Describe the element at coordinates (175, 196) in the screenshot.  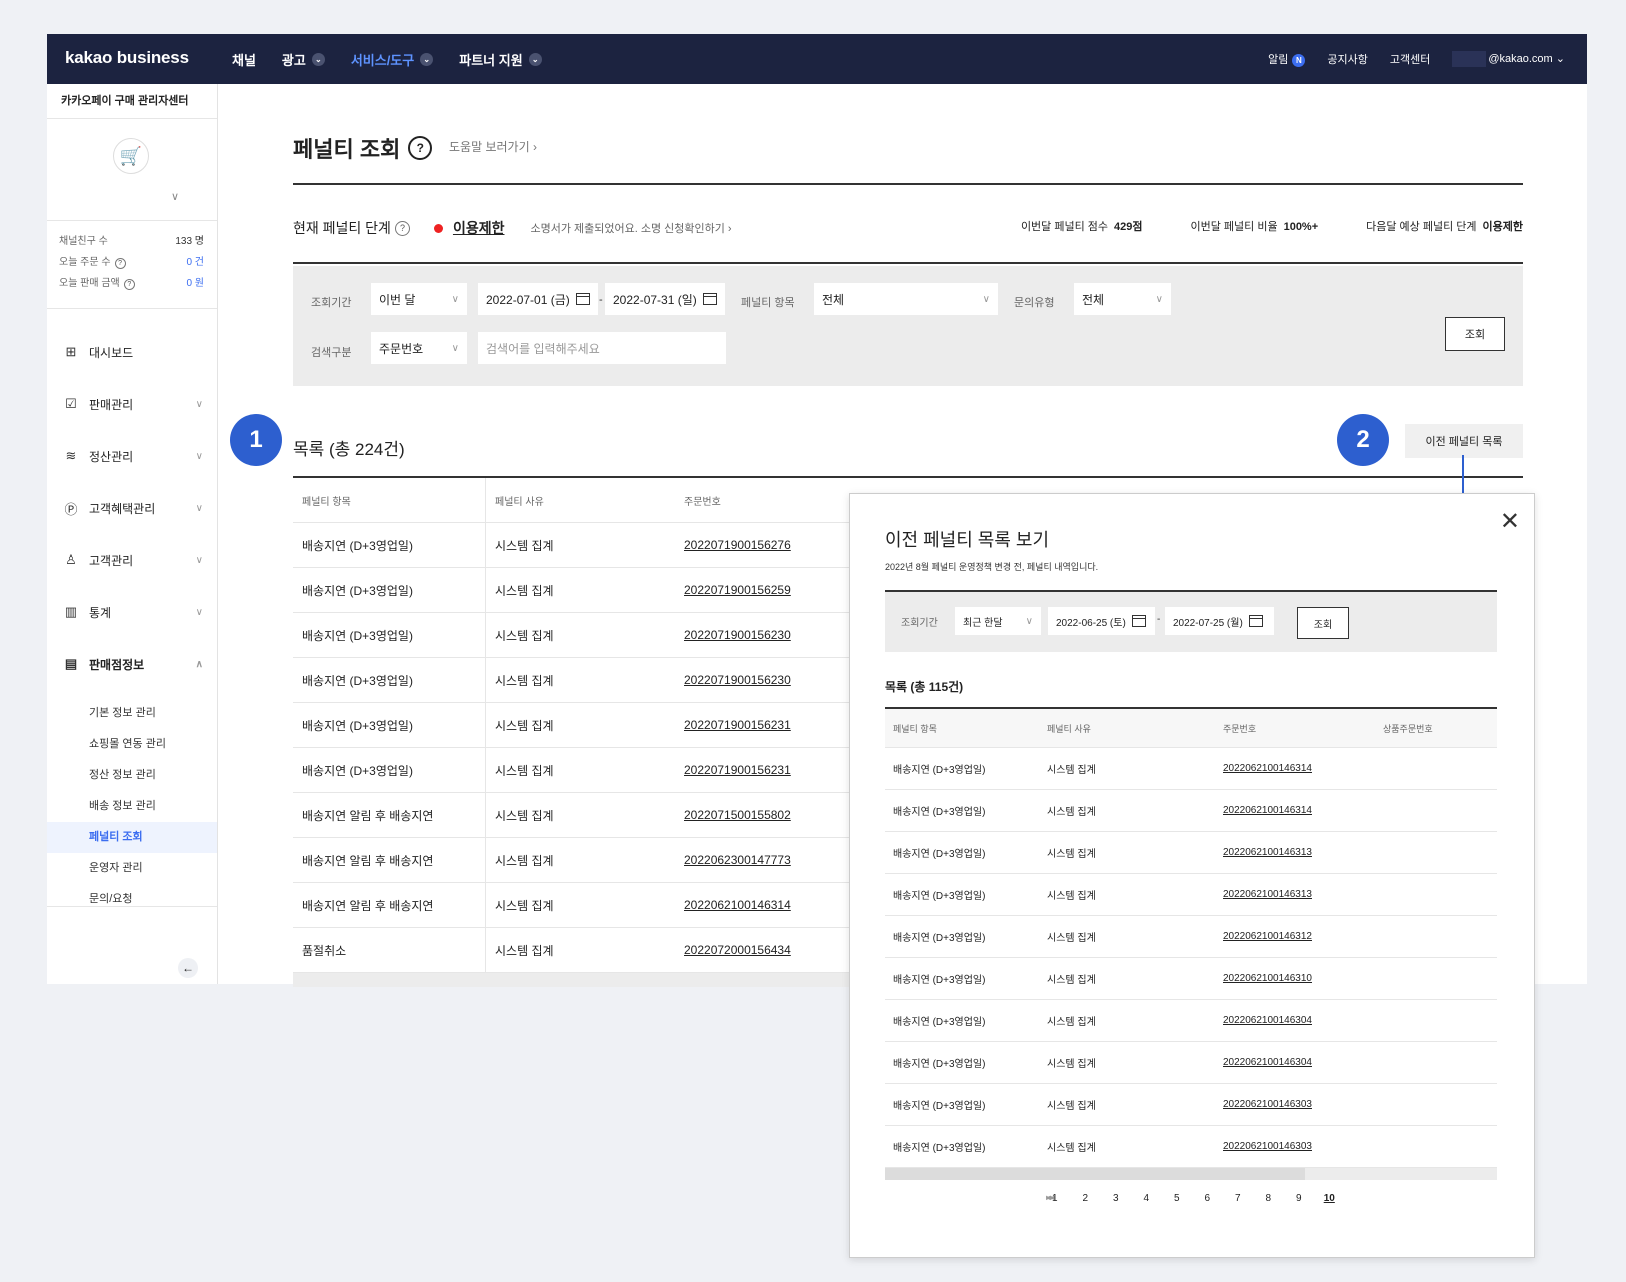
I see `store-selector-chevron-icon: ∨` at that location.